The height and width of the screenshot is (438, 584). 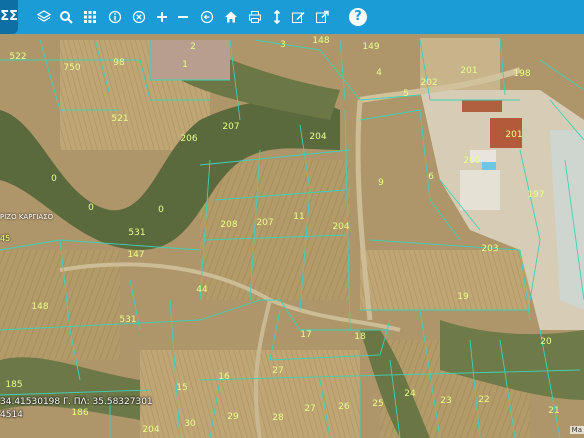 What do you see at coordinates (553, 411) in the screenshot?
I see `parcel-label: 21` at bounding box center [553, 411].